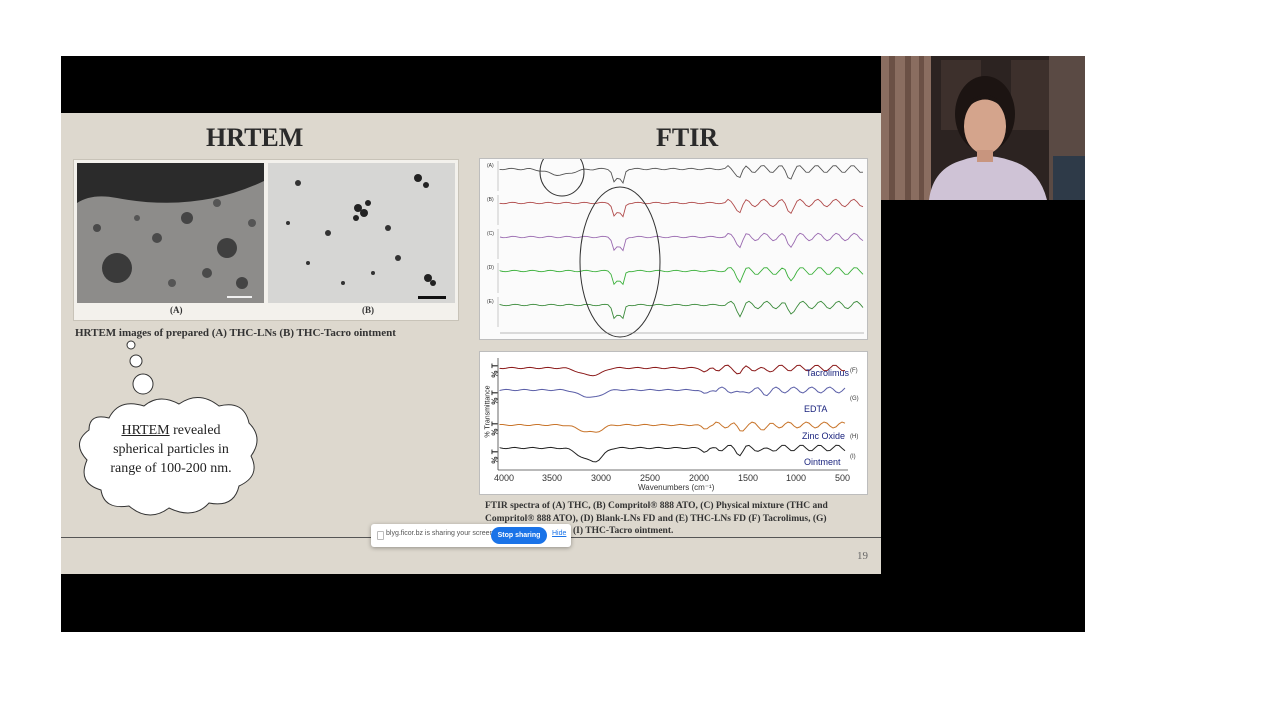 The height and width of the screenshot is (720, 1280). I want to click on share-message: blyg.ficor.bz is sharing your screen., so click(441, 533).